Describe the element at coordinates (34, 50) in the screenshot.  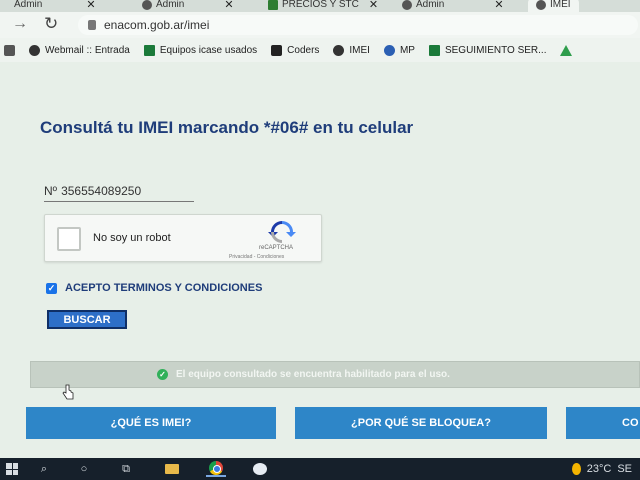
I see `webmail-icon` at that location.